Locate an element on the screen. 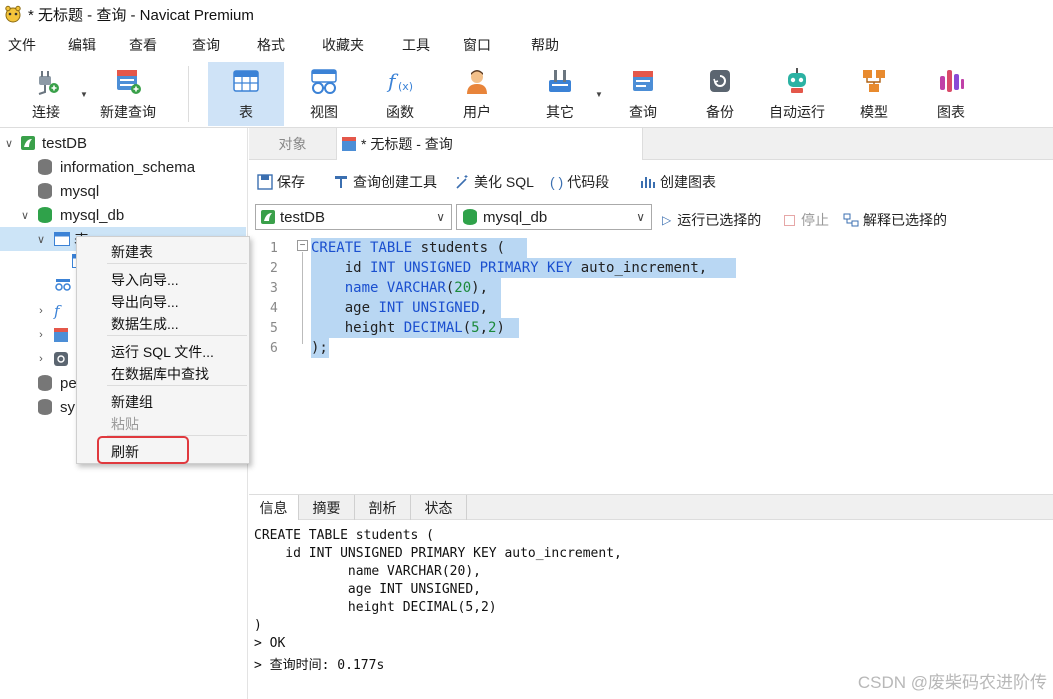 This screenshot has height=699, width=1053. new-query-button: 新建查询 is located at coordinates (128, 94).